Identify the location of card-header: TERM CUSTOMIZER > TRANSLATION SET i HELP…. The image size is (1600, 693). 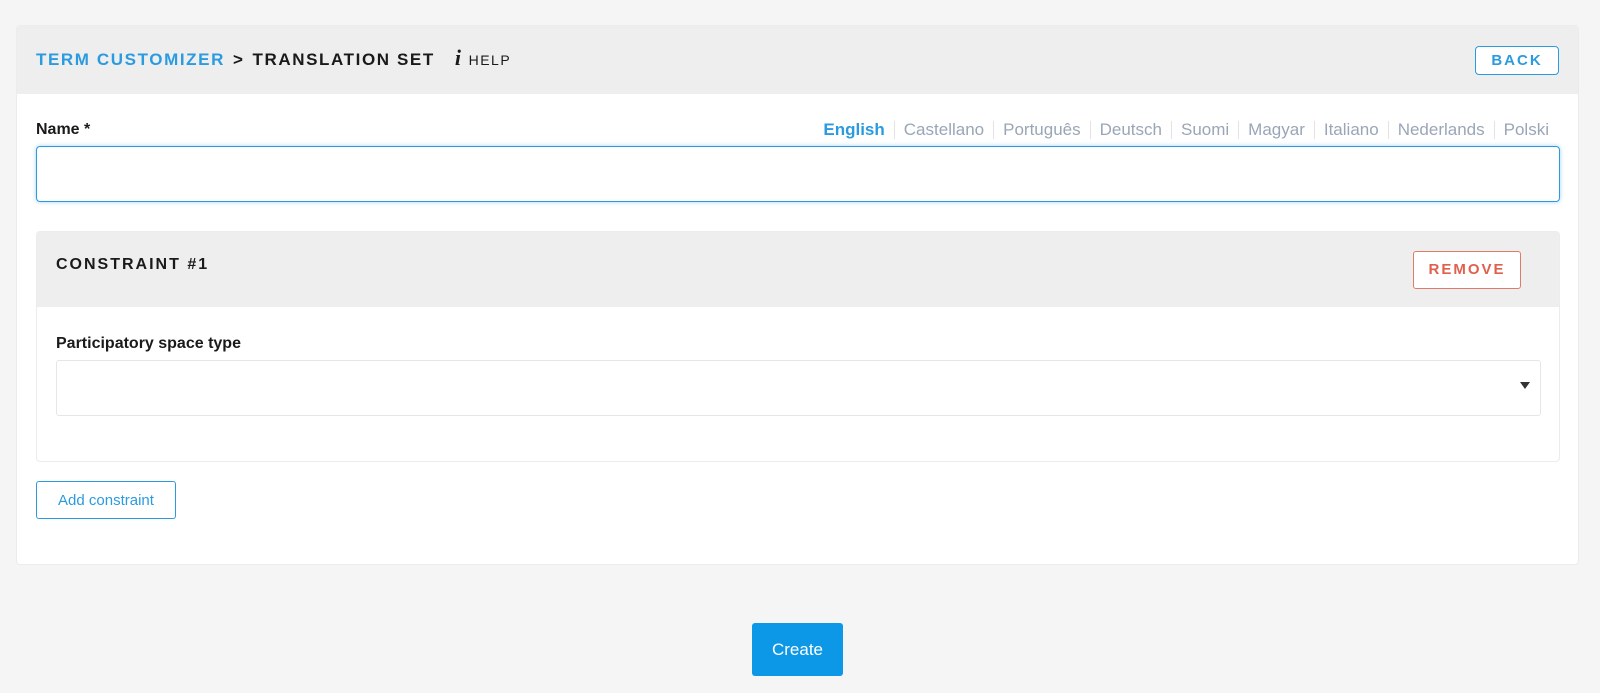
(797, 60).